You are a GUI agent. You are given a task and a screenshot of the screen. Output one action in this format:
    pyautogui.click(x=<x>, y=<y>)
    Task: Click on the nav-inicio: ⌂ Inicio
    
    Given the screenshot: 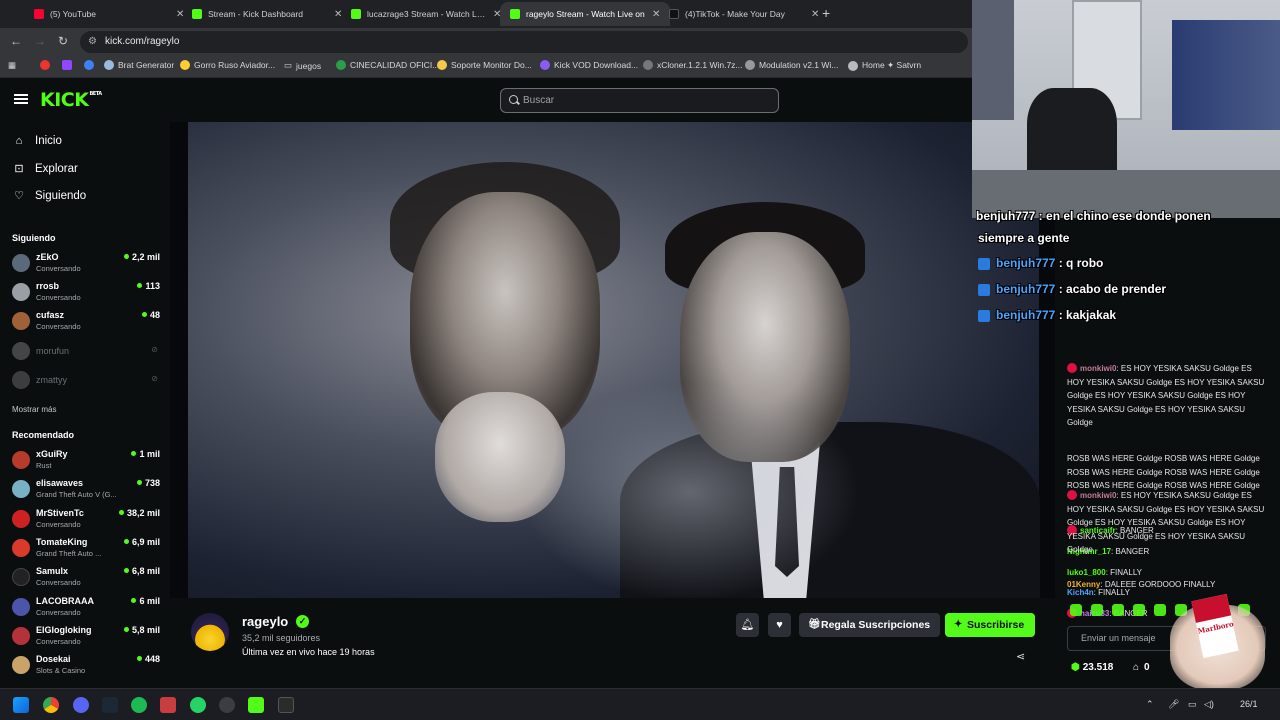 What is the action you would take?
    pyautogui.click(x=37, y=141)
    